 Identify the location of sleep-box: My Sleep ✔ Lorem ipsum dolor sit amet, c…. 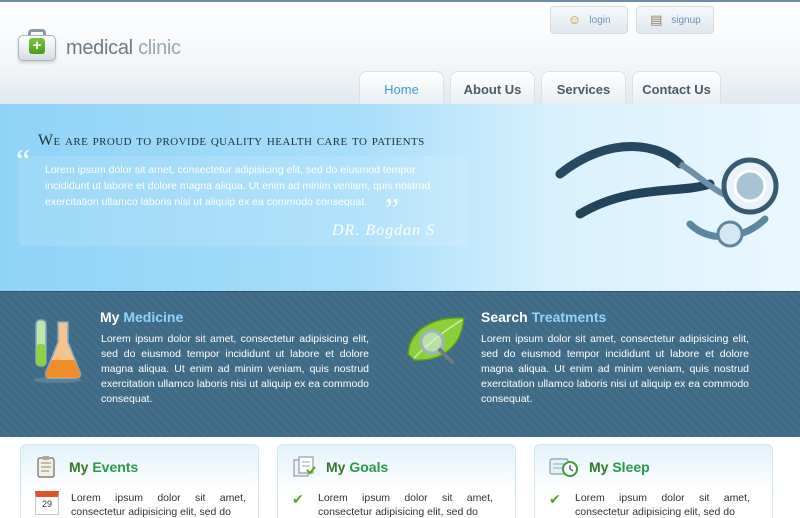
(653, 481).